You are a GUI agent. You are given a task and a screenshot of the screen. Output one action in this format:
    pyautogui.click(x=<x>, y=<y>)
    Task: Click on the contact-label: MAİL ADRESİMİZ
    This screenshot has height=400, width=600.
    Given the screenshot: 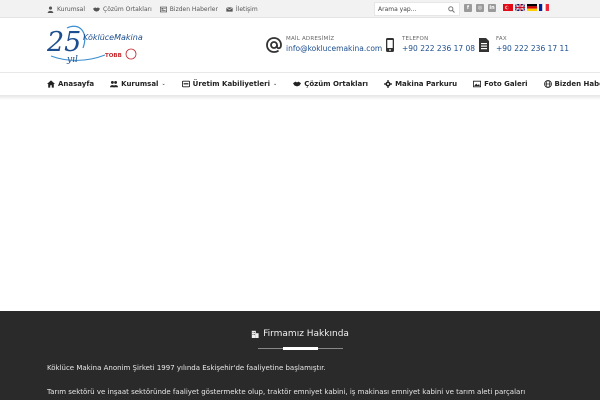 What is the action you would take?
    pyautogui.click(x=310, y=39)
    